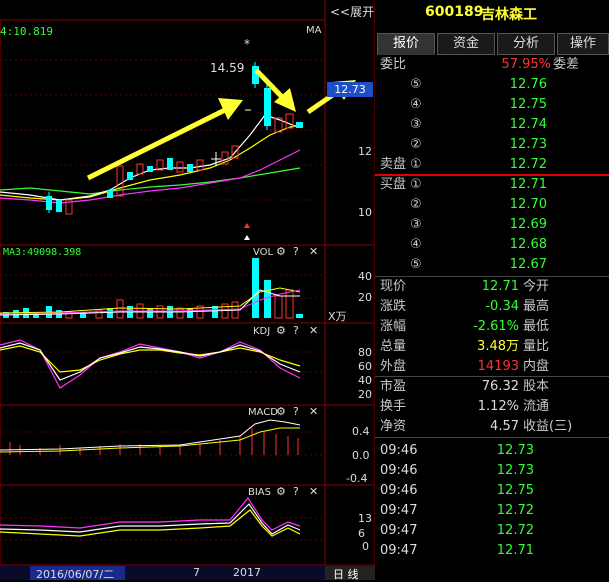 This screenshot has height=582, width=609. Describe the element at coordinates (393, 184) in the screenshot. I see `buy-label: 买盘` at that location.